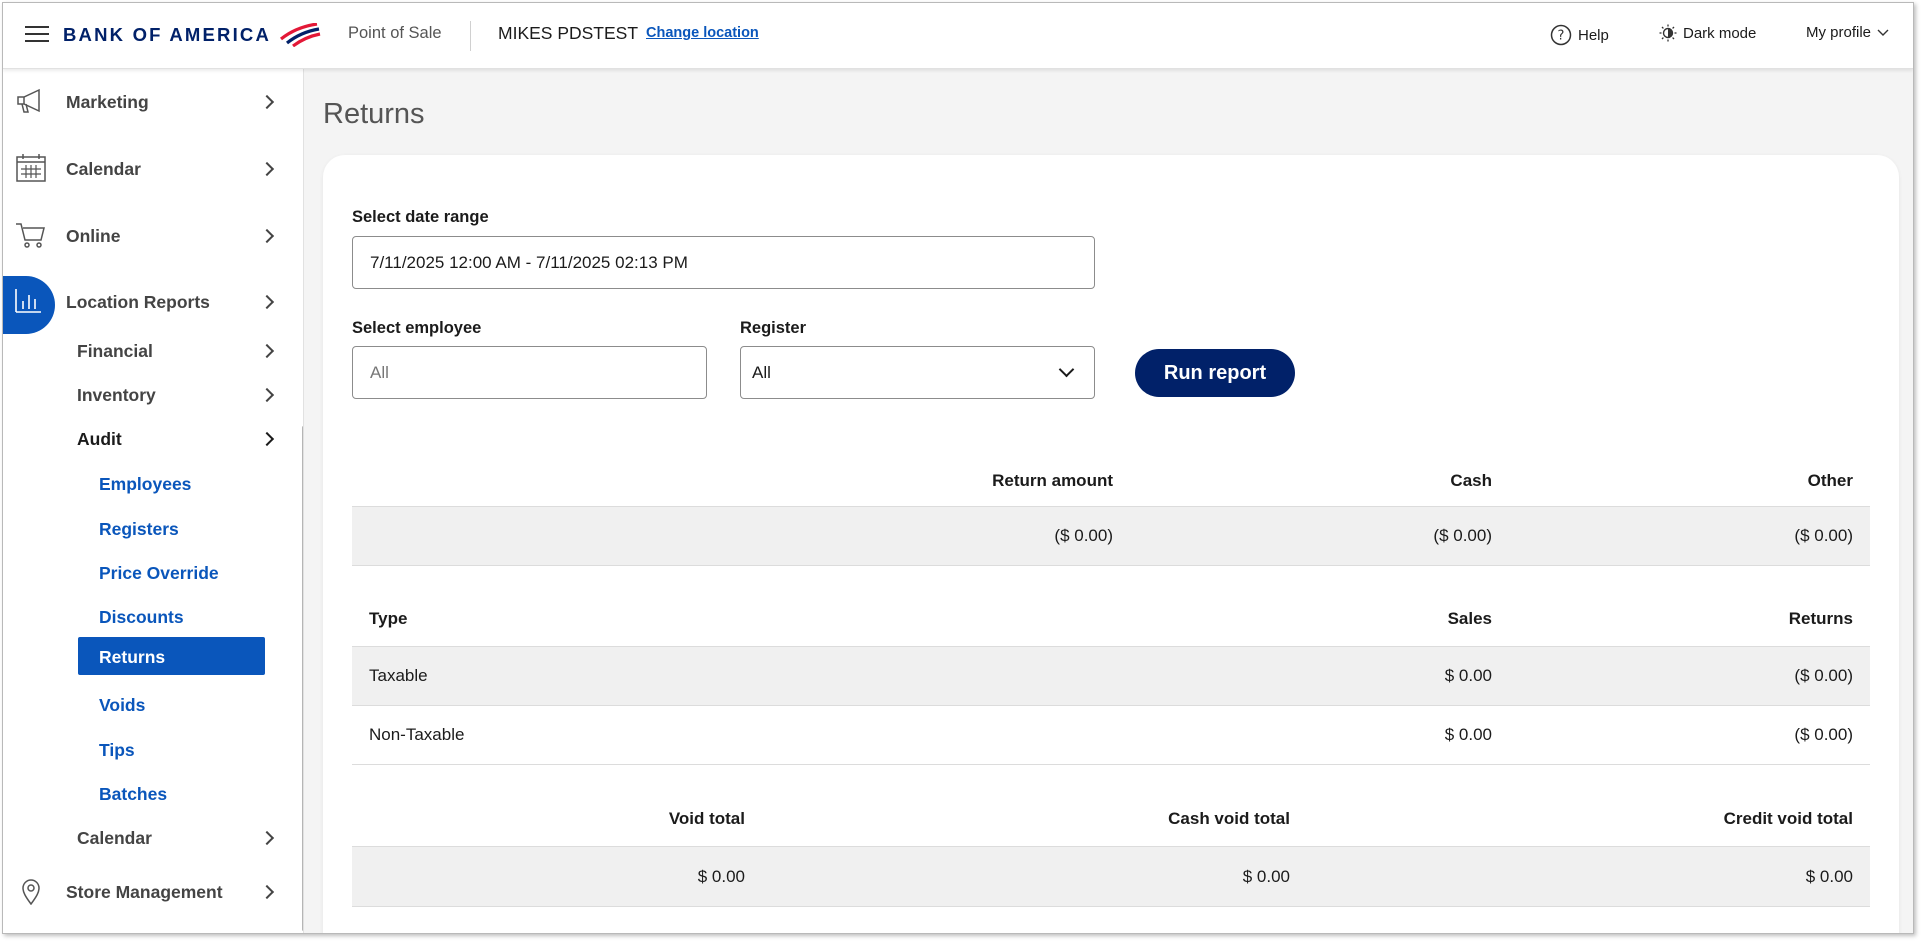 Image resolution: width=1921 pixels, height=944 pixels. What do you see at coordinates (470, 36) in the screenshot?
I see `header-divider` at bounding box center [470, 36].